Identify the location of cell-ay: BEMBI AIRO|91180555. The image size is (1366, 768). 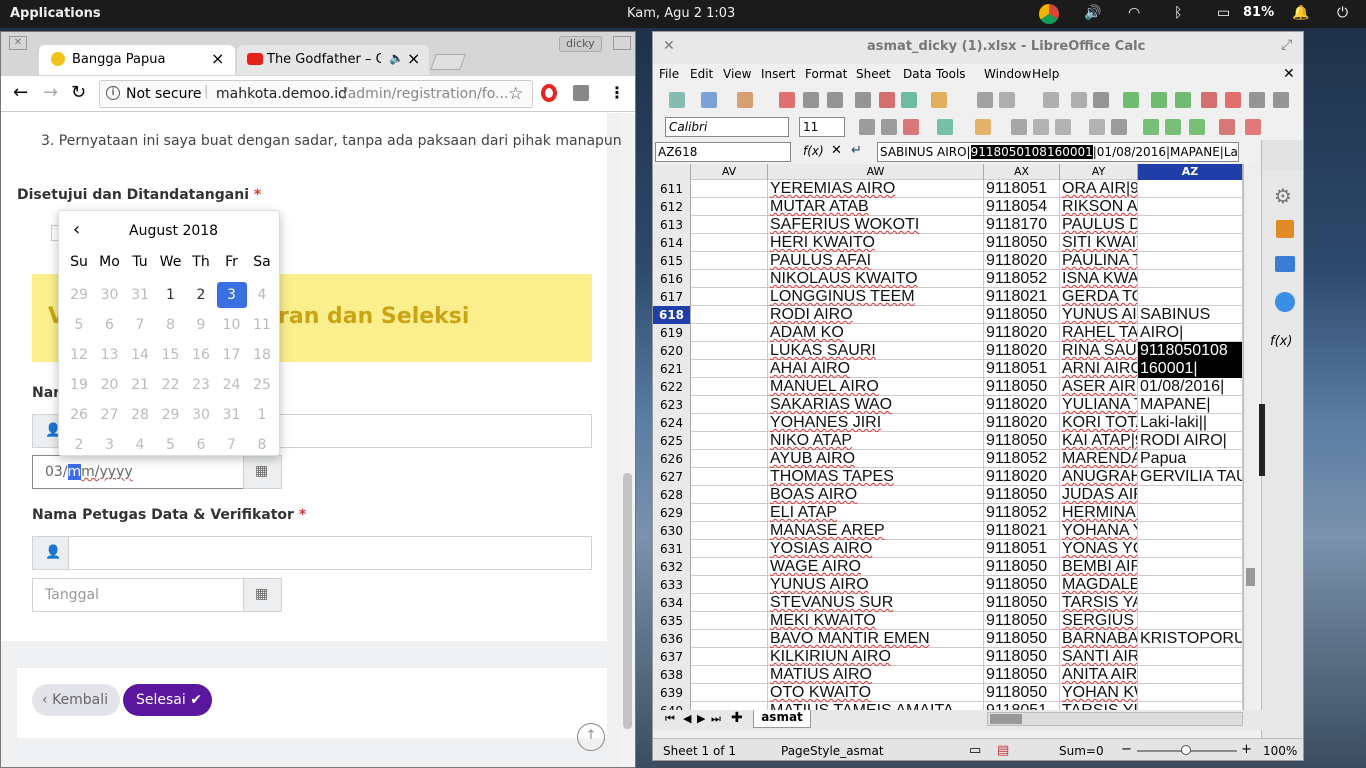
(1099, 567).